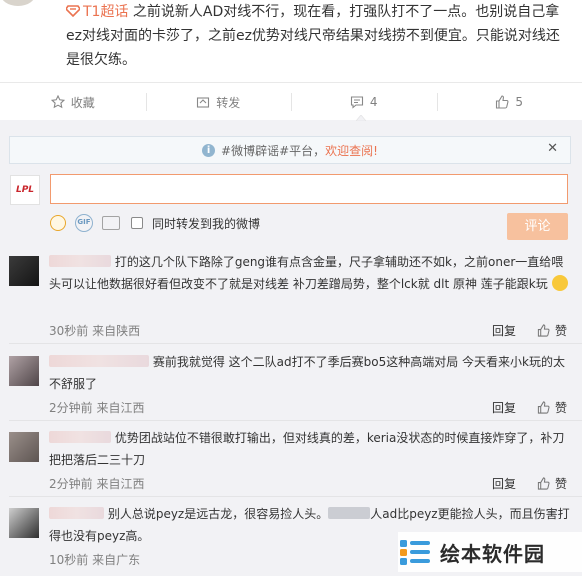  I want to click on favorite-label: 收藏, so click(82, 102).